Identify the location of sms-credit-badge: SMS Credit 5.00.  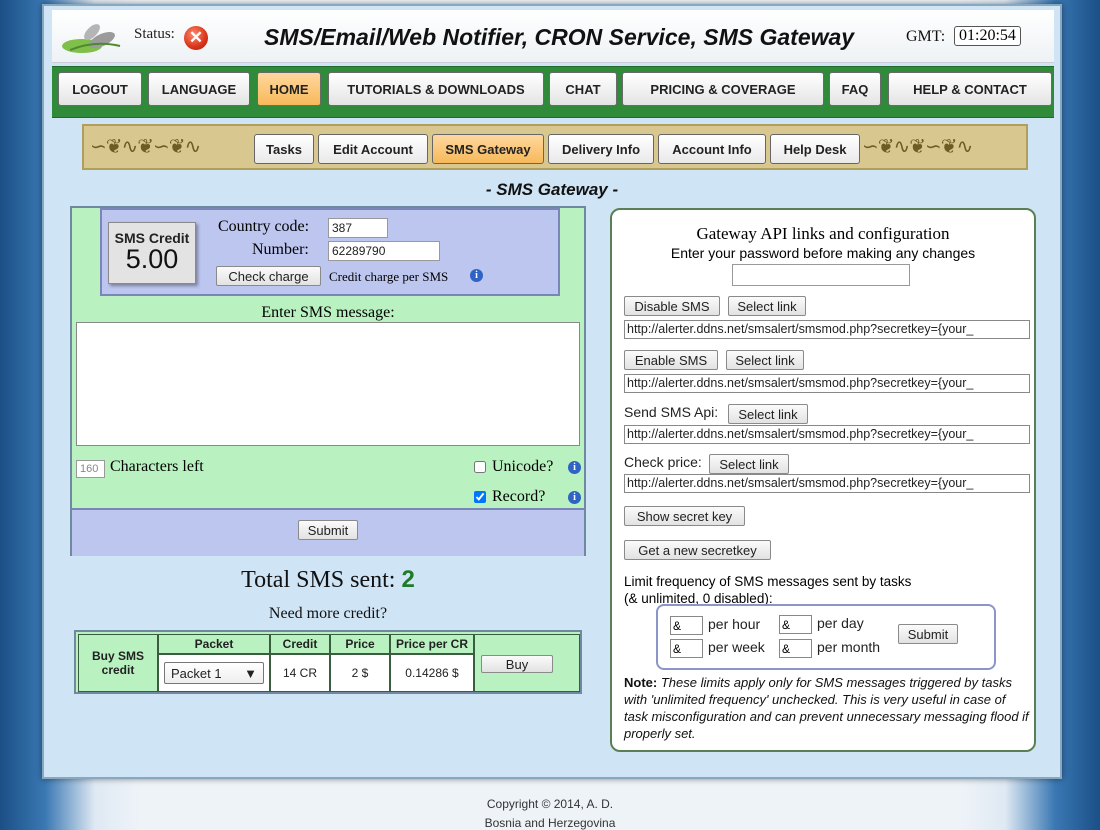
(152, 253).